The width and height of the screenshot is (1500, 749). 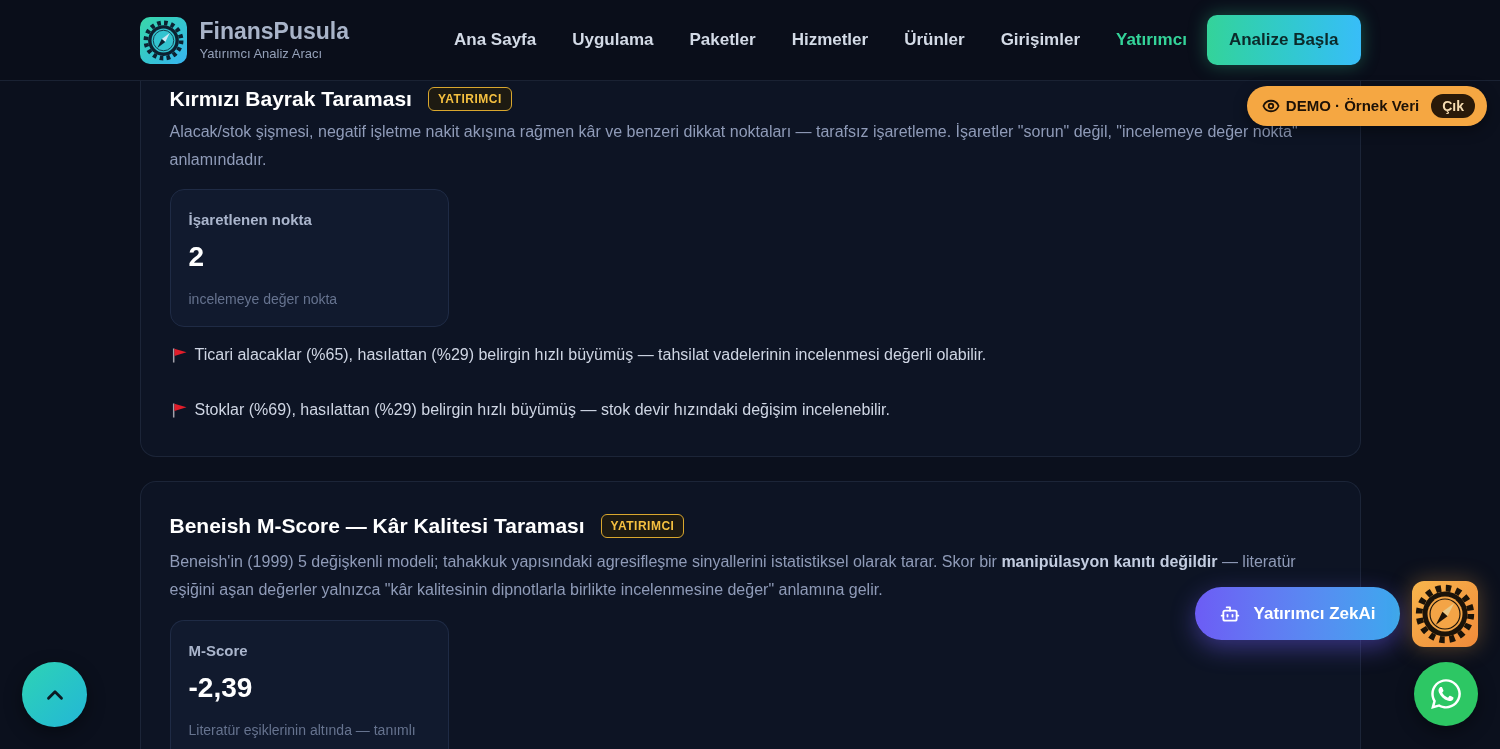 What do you see at coordinates (495, 40) in the screenshot?
I see `nav-link: Ana Sayfa` at bounding box center [495, 40].